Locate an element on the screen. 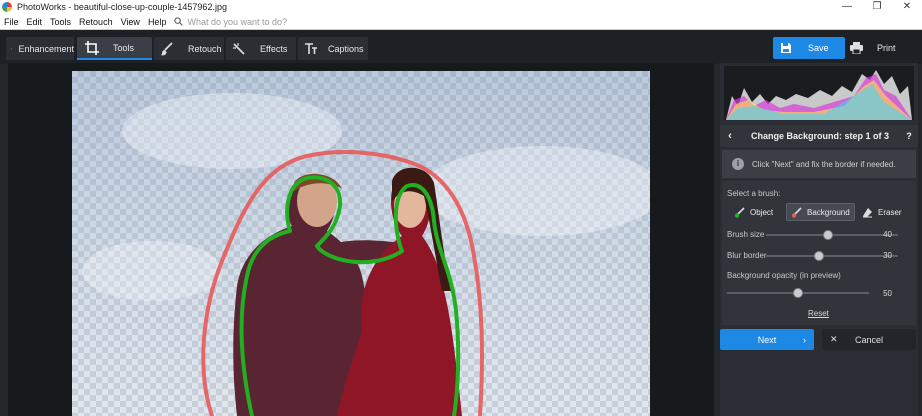  tab-label: Tools is located at coordinates (124, 47).